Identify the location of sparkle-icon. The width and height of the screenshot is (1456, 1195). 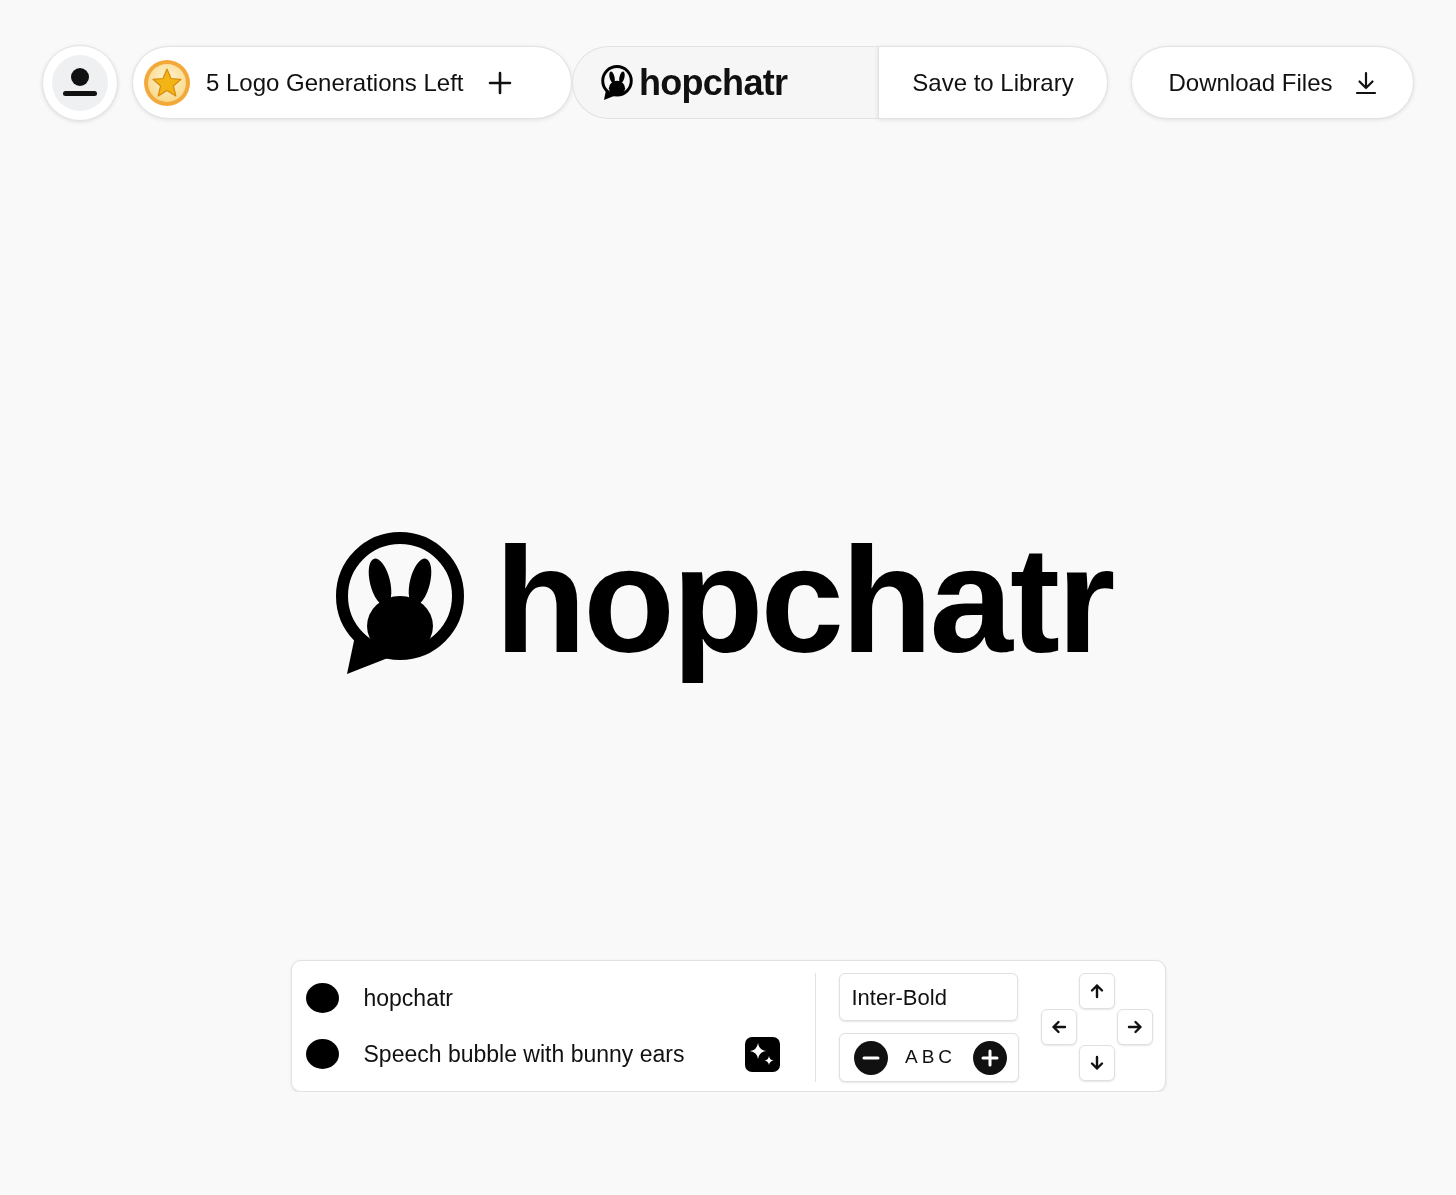
(762, 1054).